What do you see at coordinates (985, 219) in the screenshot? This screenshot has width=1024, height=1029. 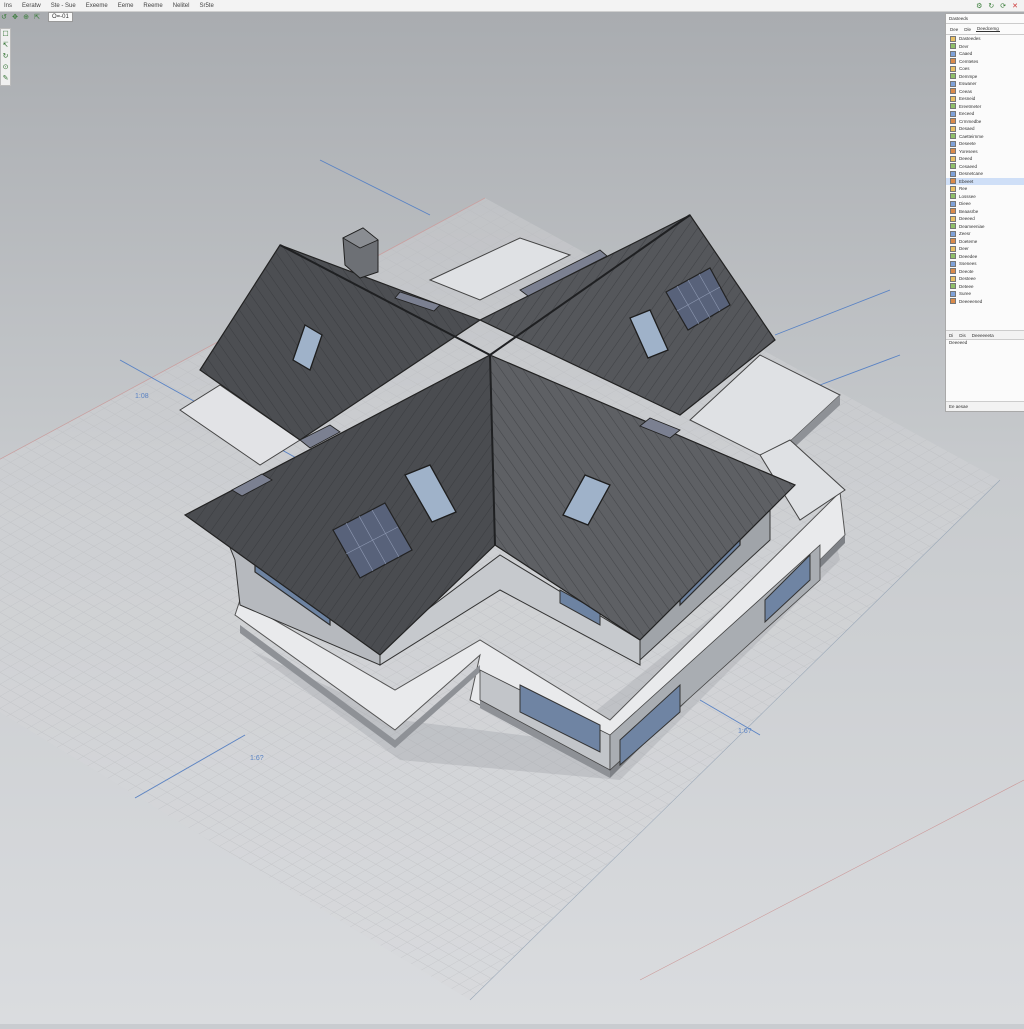 I see `layer-row: Deeeed` at bounding box center [985, 219].